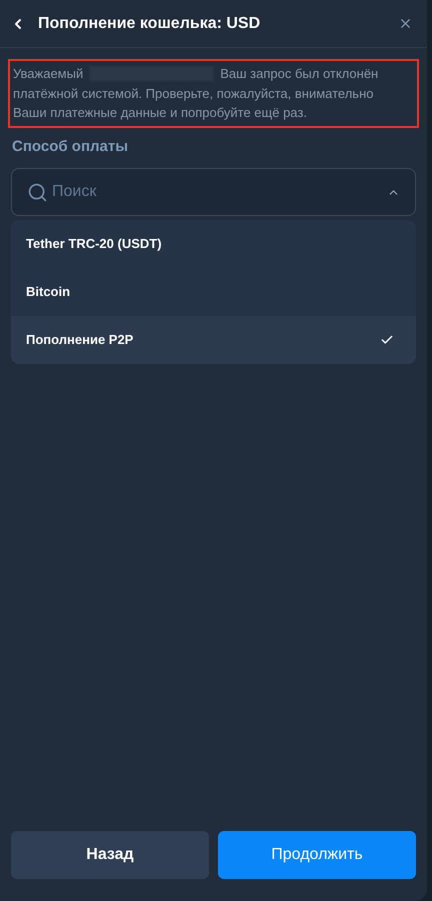 This screenshot has width=432, height=901. I want to click on search-input: Поиск, so click(219, 192).